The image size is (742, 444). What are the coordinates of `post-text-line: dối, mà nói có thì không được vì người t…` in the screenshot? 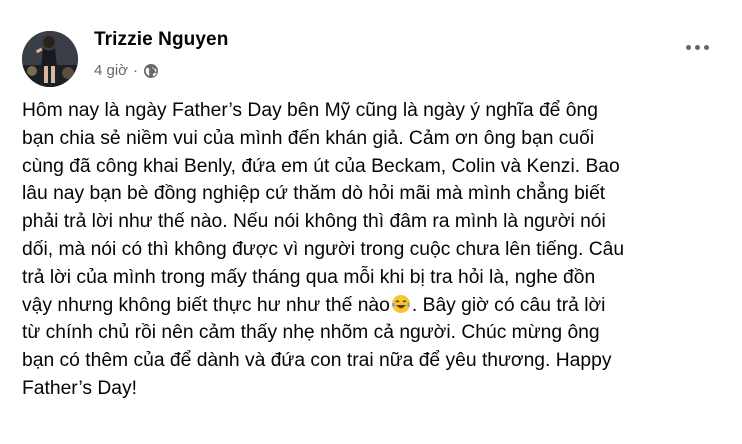 It's located at (323, 249).